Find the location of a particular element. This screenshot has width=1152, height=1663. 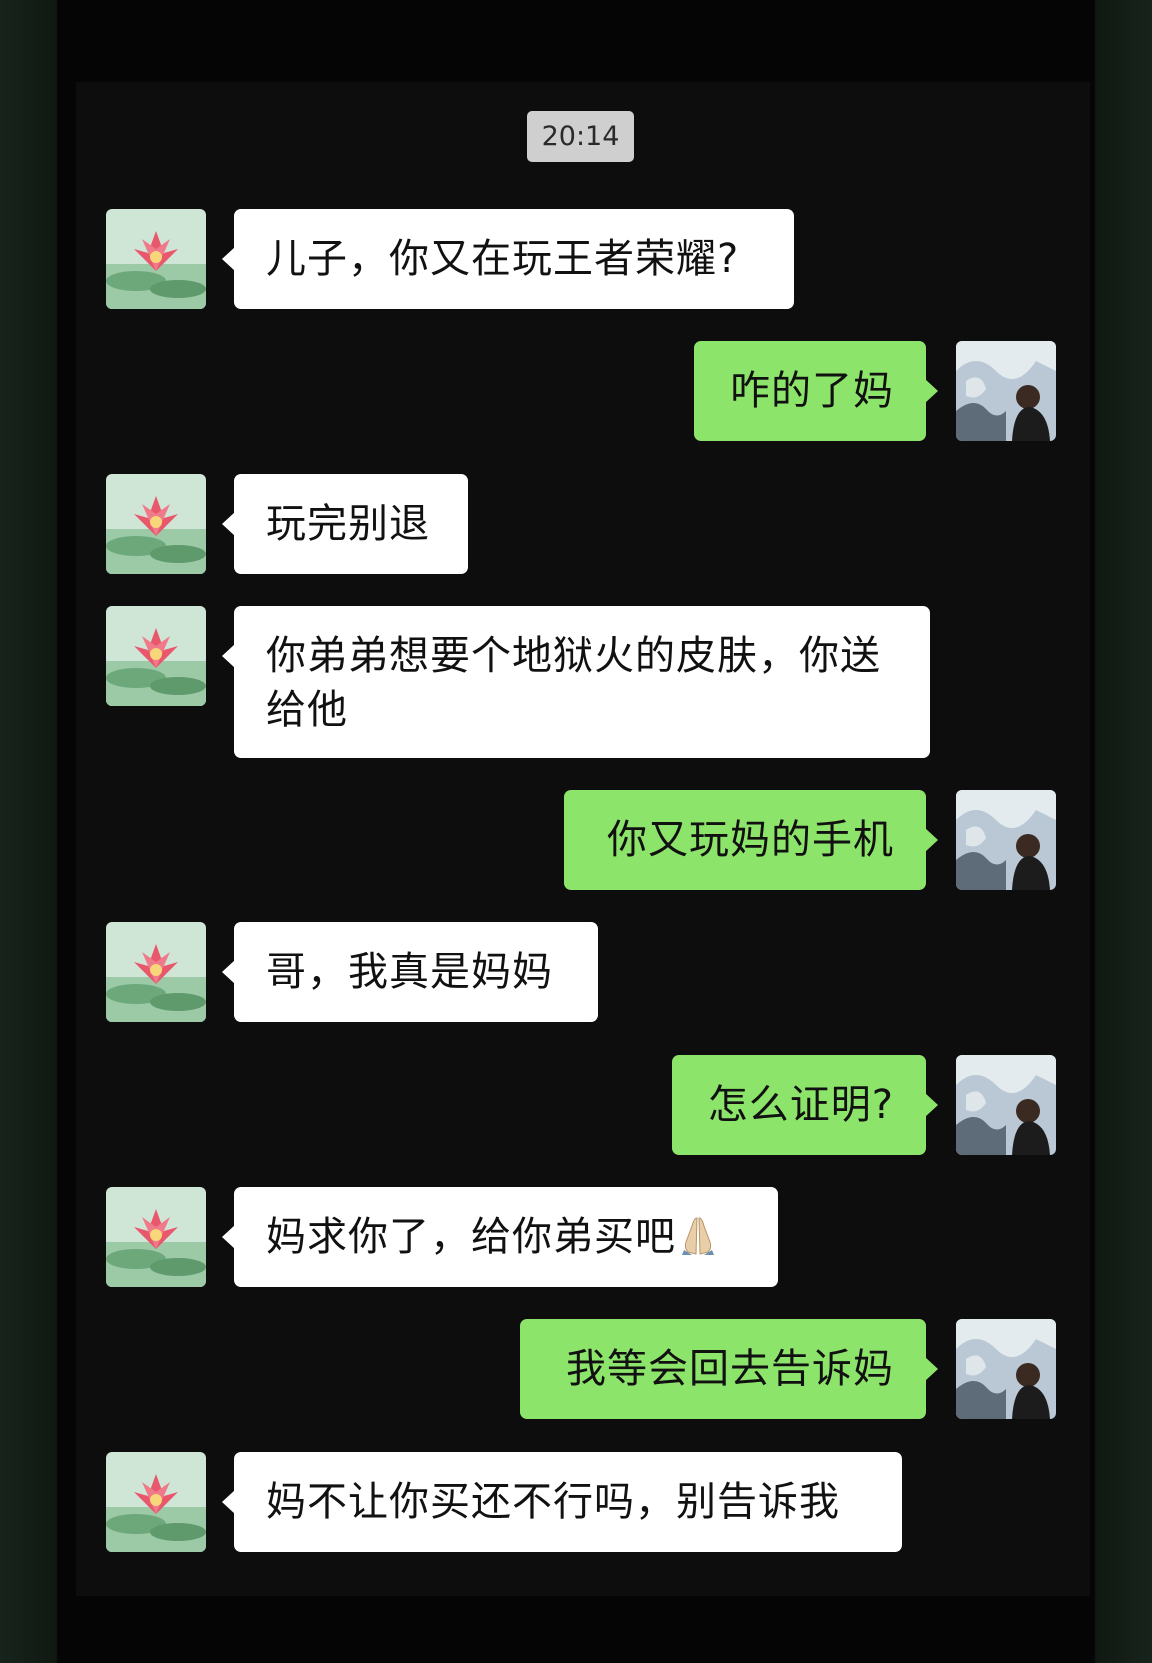

message-incoming: 你弟弟想要个地狱火的皮肤，你送给他 is located at coordinates (576, 682).